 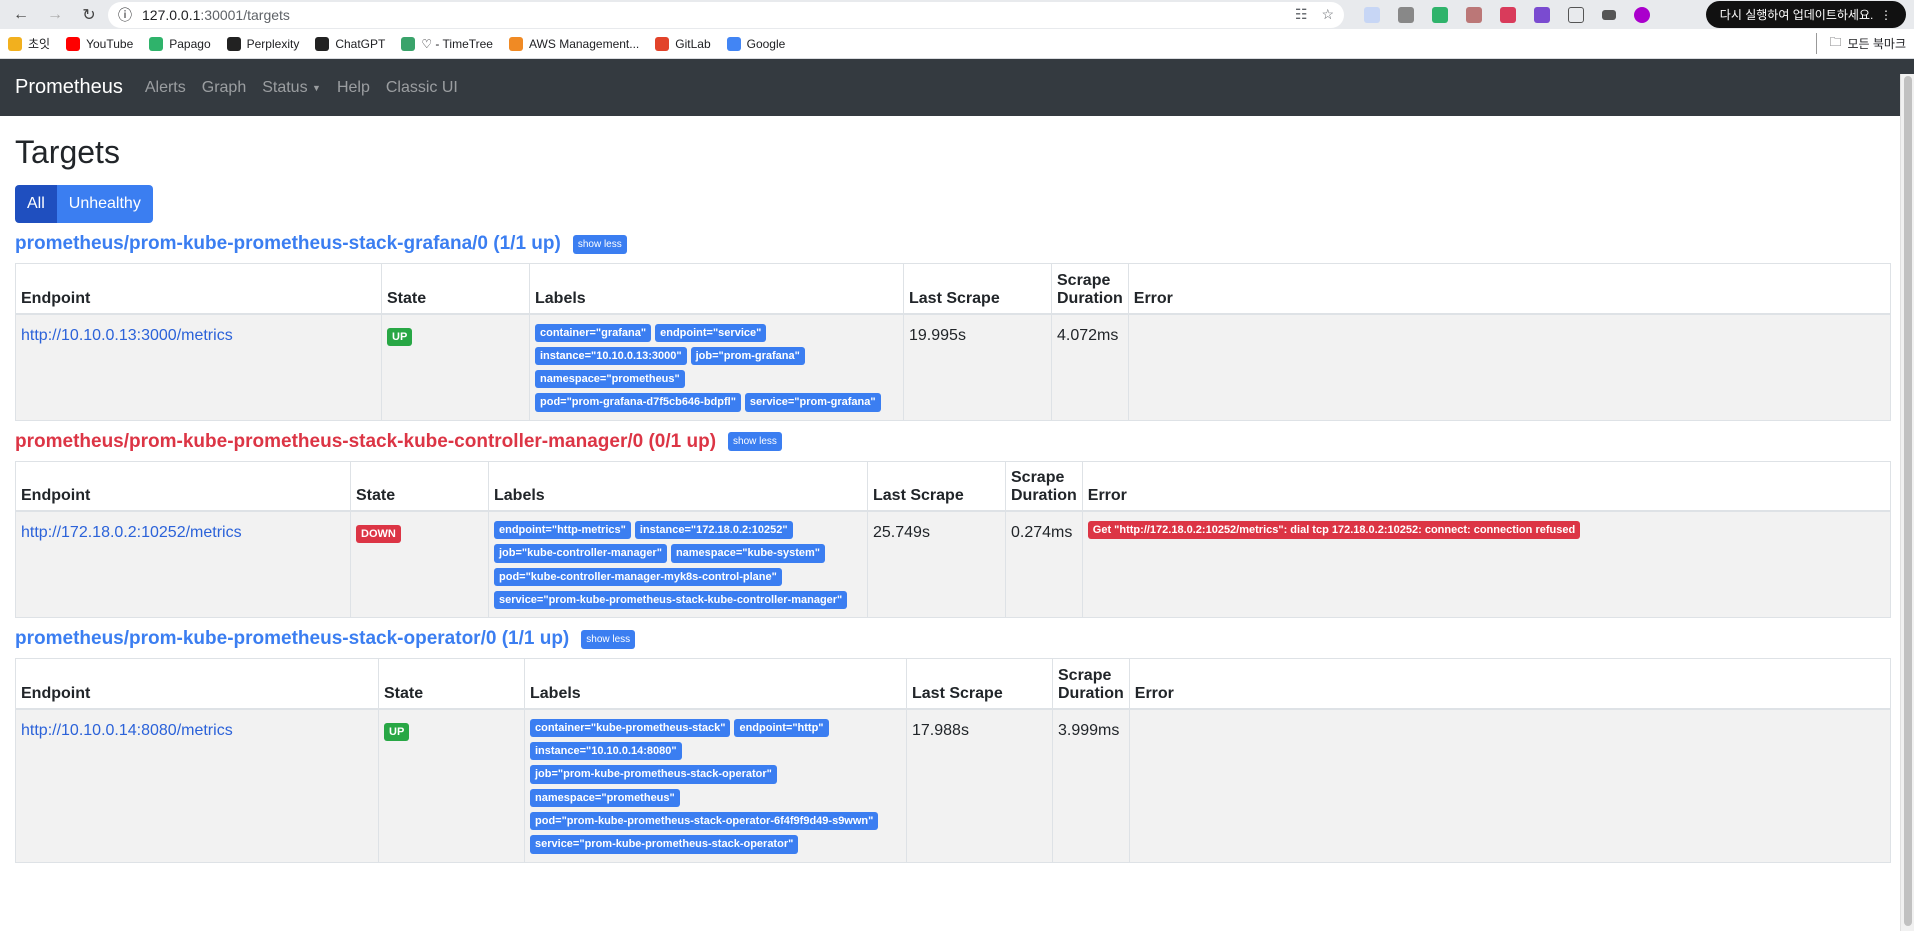 I want to click on bookmark-item: YouTube, so click(x=100, y=43).